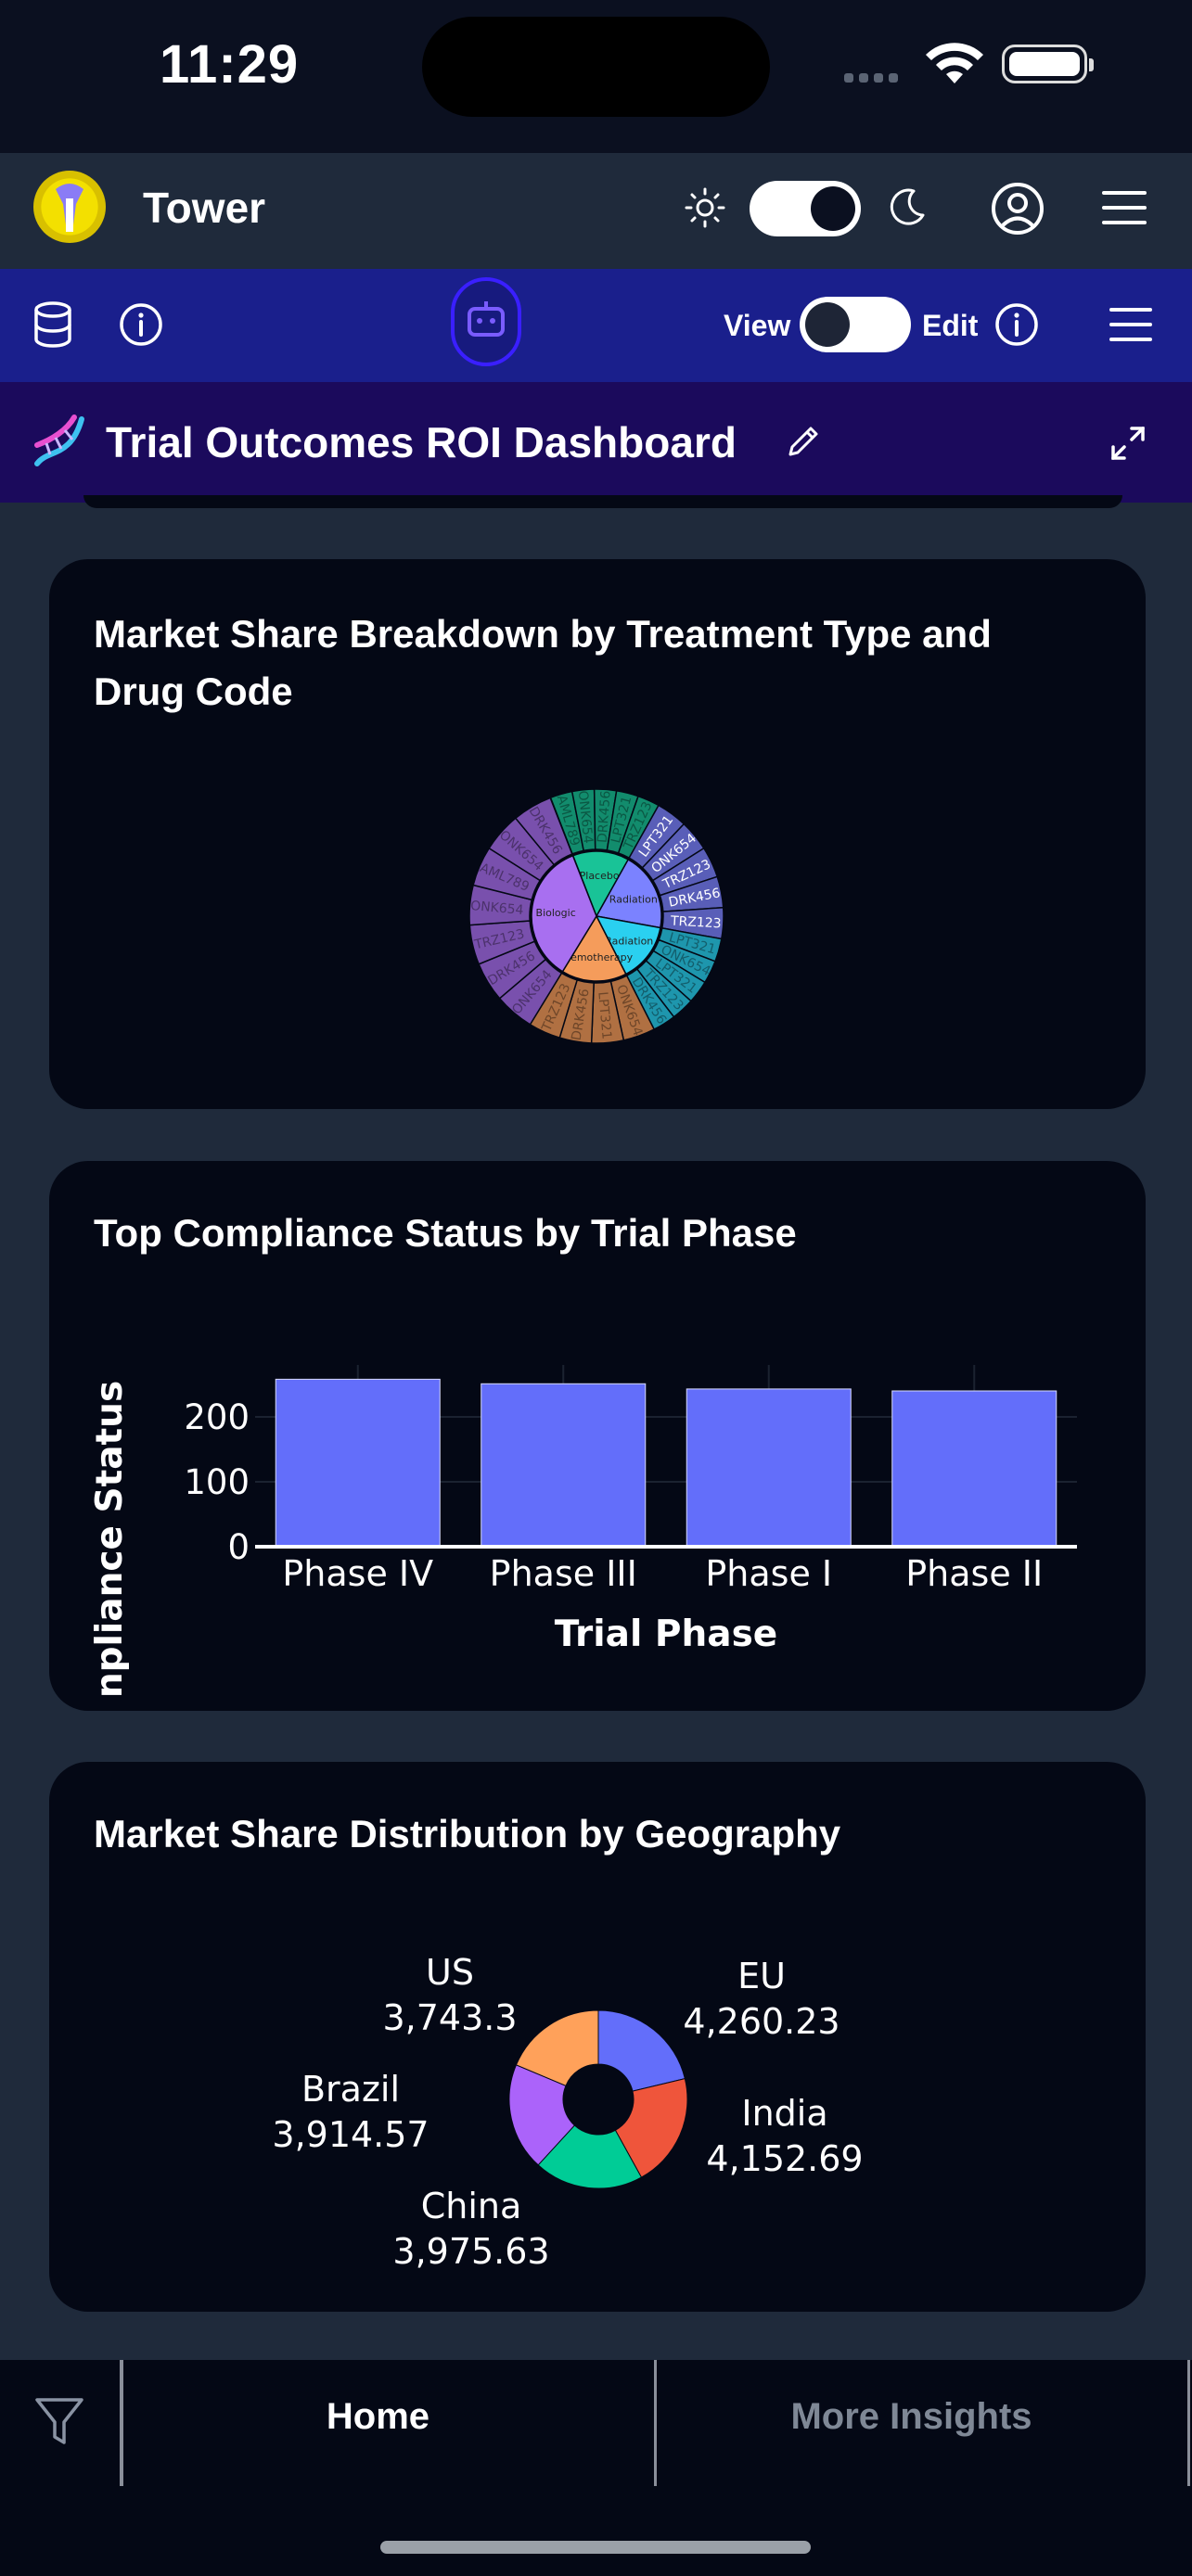 Image resolution: width=1192 pixels, height=2576 pixels. Describe the element at coordinates (784, 2113) in the screenshot. I see `donut-slice-label: India` at that location.